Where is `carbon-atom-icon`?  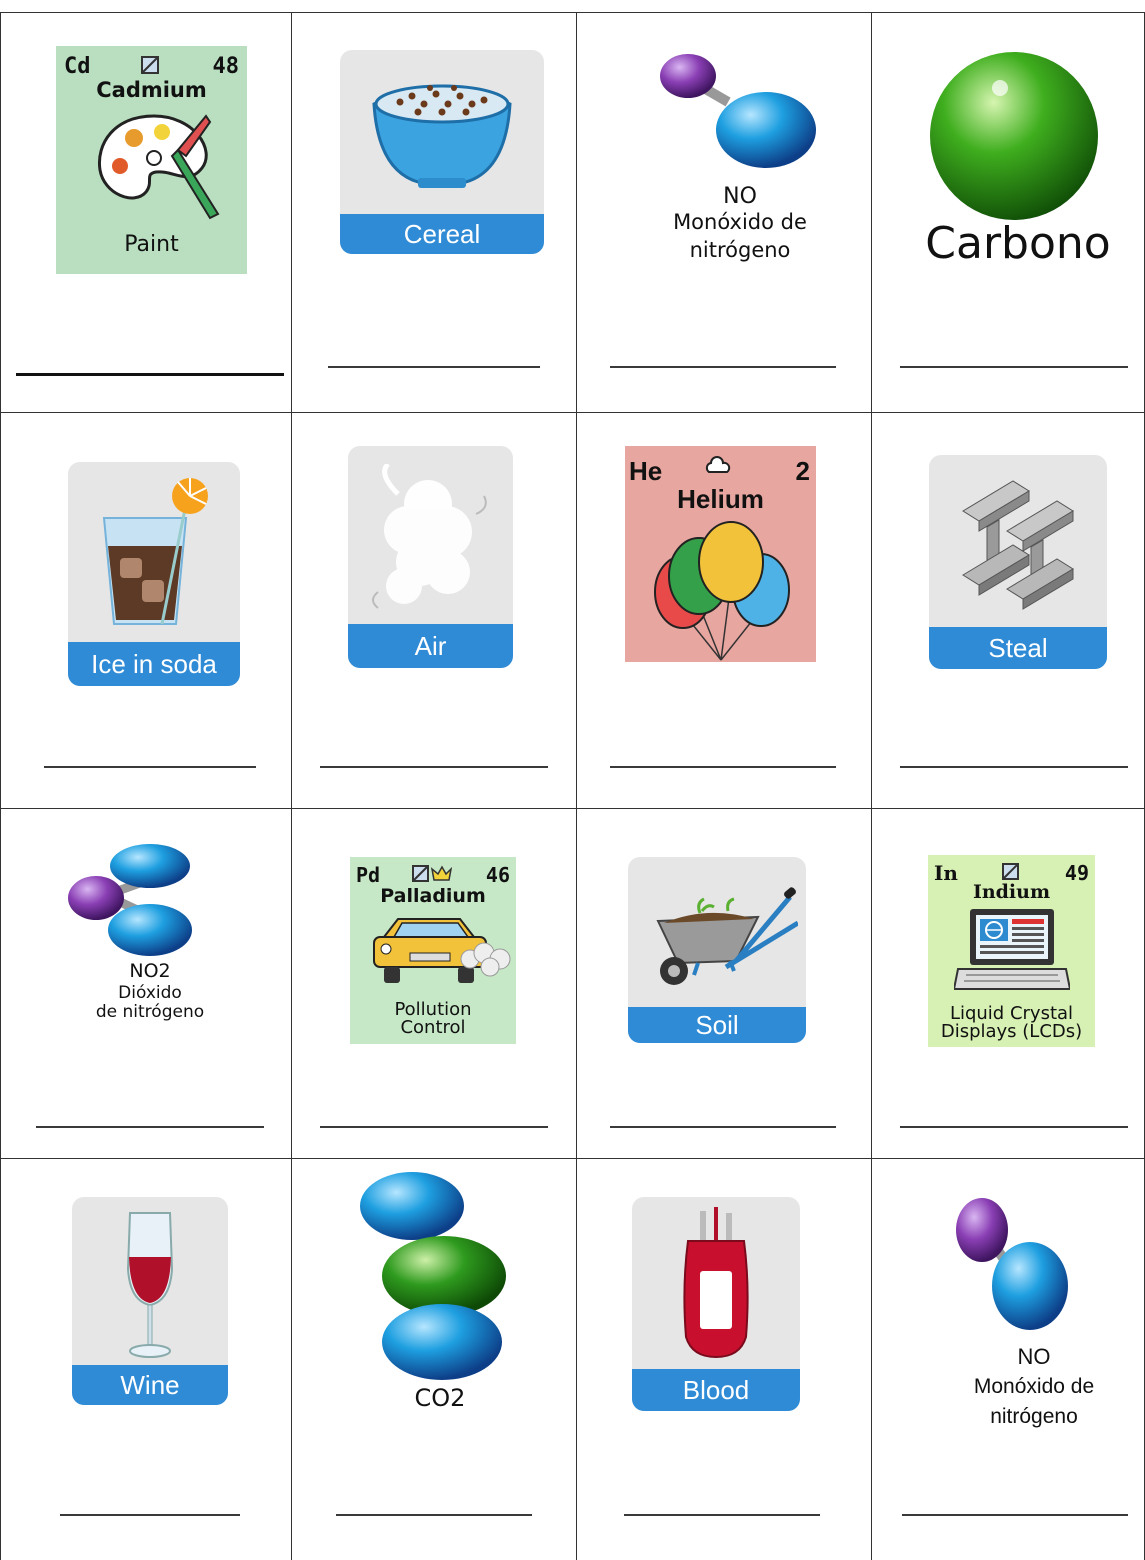 carbon-atom-icon is located at coordinates (1014, 136).